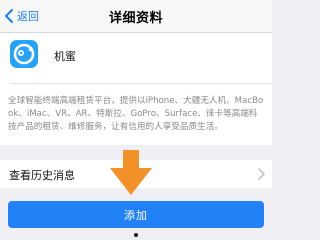  What do you see at coordinates (131, 172) in the screenshot?
I see `down-arrow-icon` at bounding box center [131, 172].